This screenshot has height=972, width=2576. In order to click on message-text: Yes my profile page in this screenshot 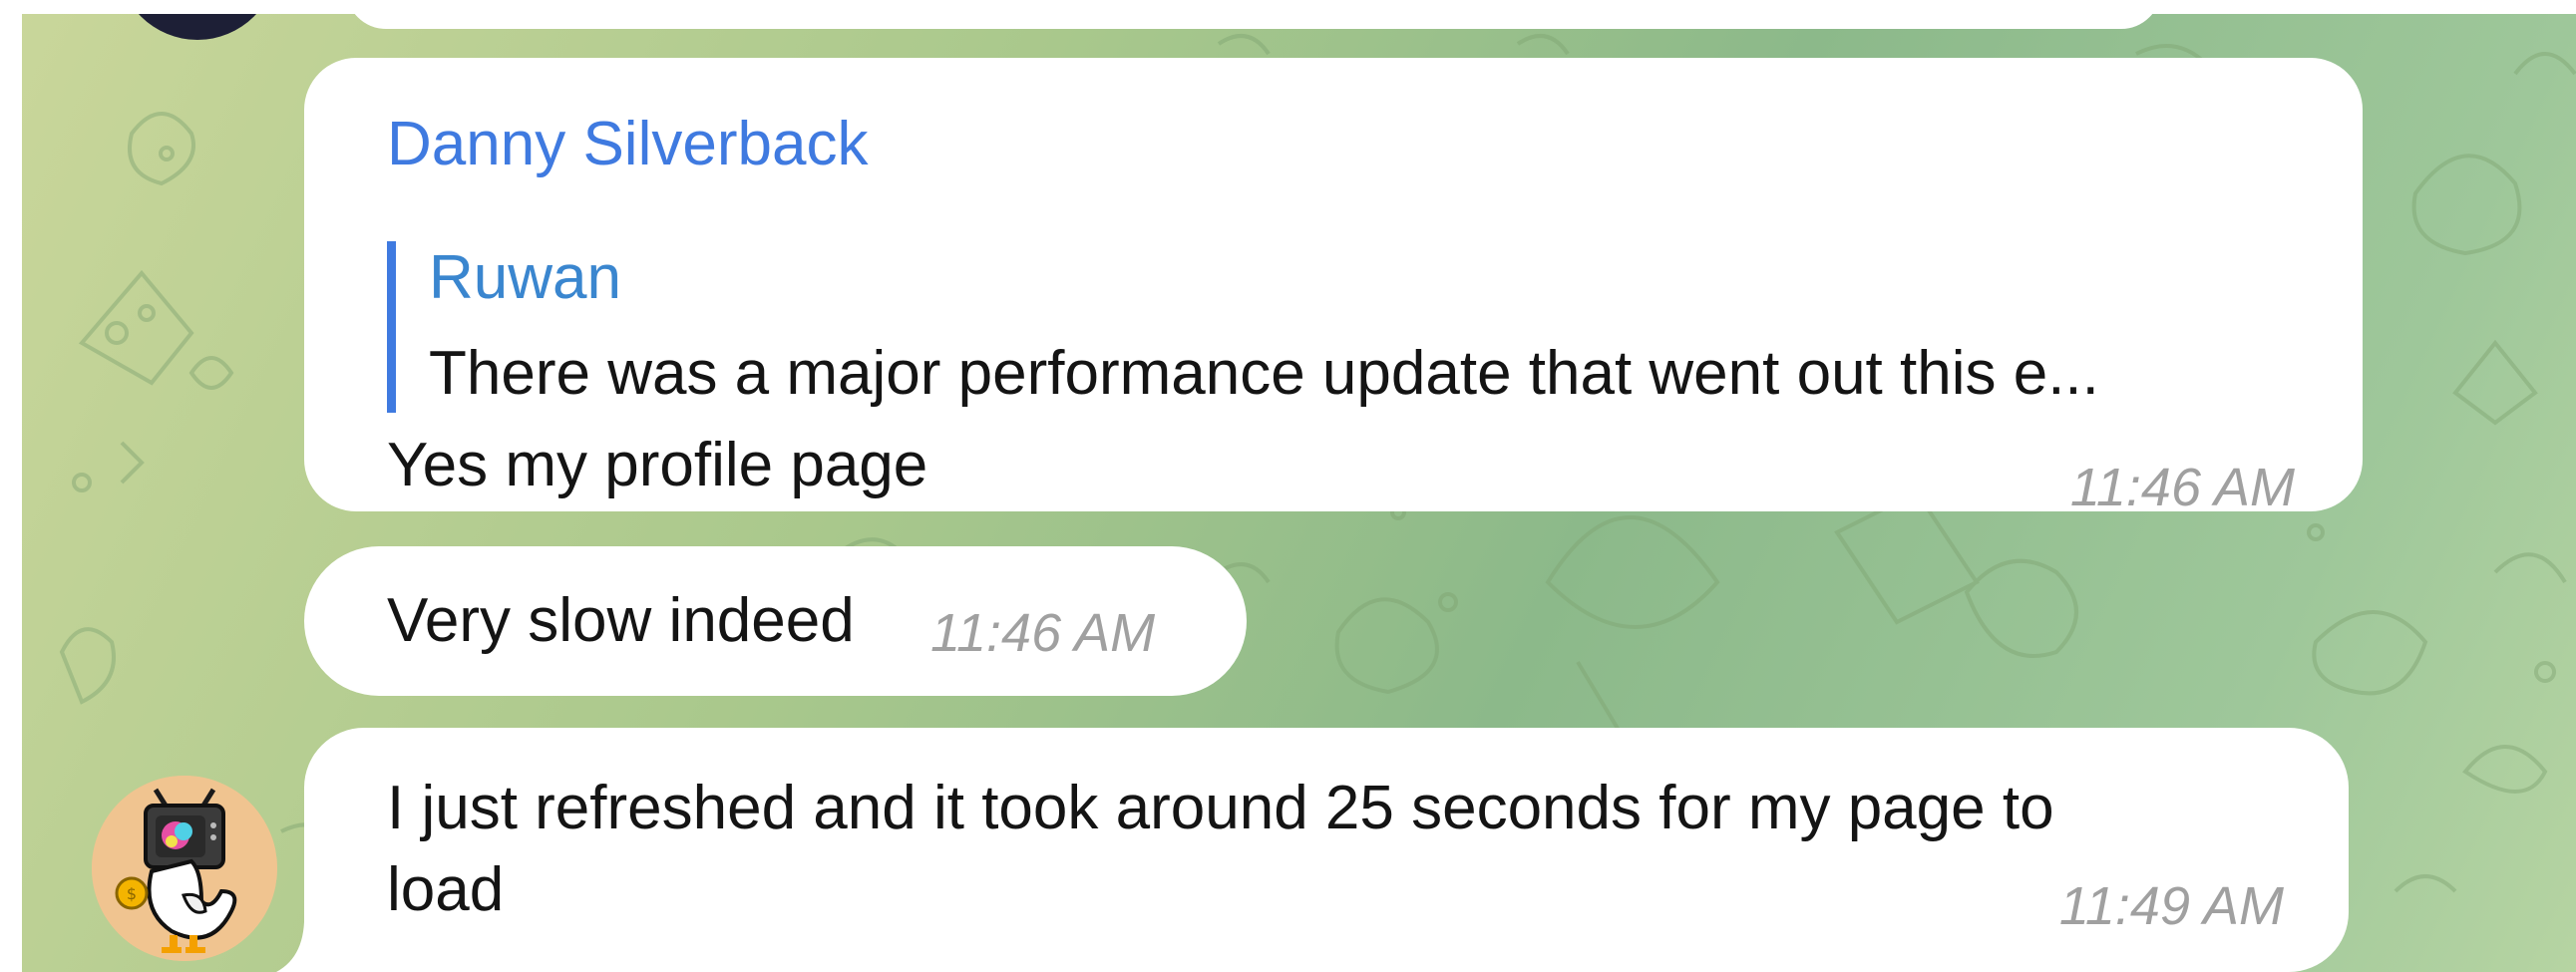, I will do `click(657, 465)`.